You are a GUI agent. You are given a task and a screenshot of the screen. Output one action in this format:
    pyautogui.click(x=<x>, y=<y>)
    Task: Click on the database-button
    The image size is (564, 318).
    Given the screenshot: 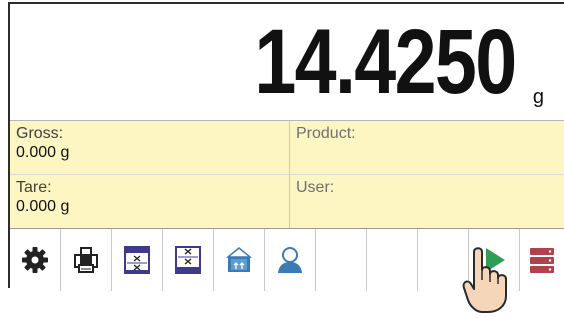 What is the action you would take?
    pyautogui.click(x=137, y=260)
    